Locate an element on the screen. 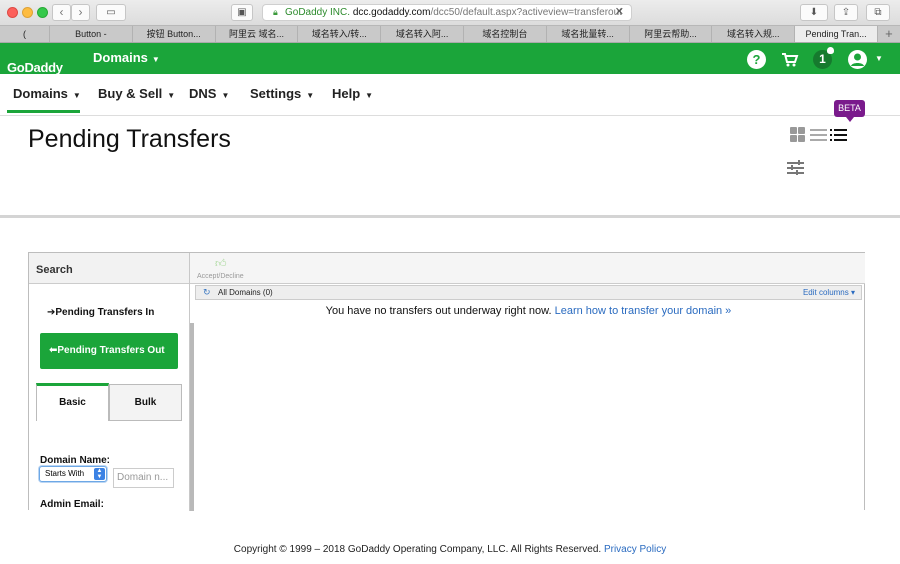 This screenshot has height=564, width=900. notifications-button: 1 is located at coordinates (823, 58).